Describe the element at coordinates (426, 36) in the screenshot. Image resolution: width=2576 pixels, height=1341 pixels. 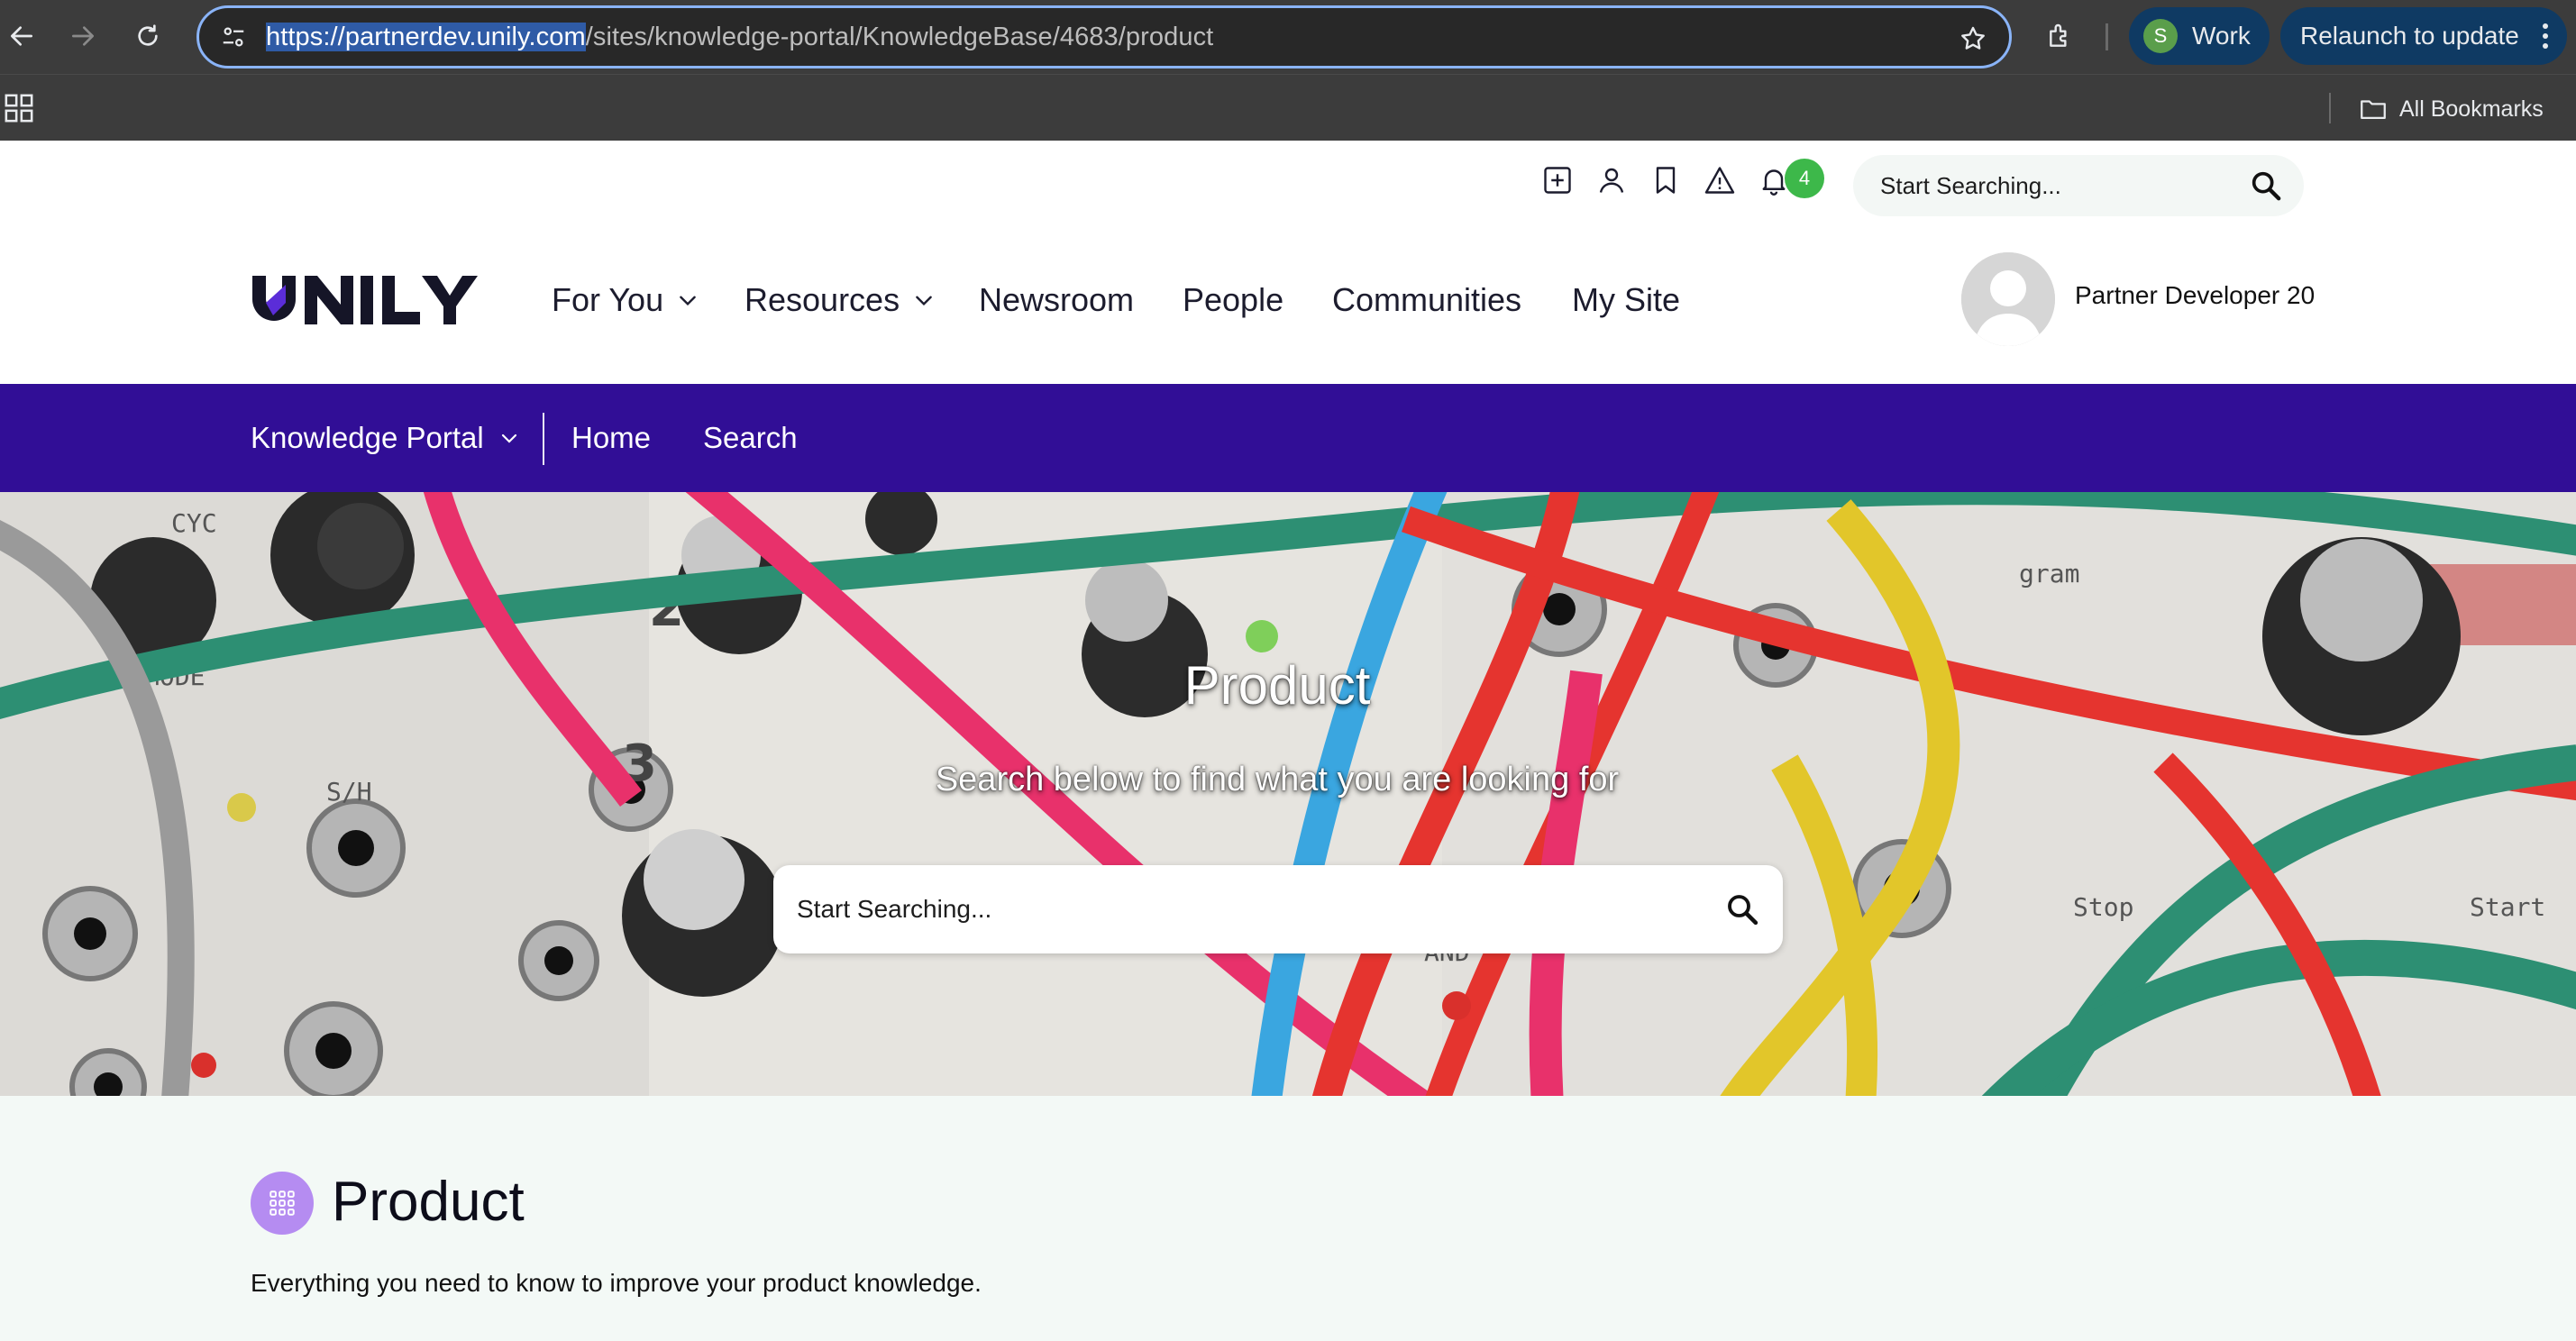
I see `url-host: https://partnerdev.unily.com` at that location.